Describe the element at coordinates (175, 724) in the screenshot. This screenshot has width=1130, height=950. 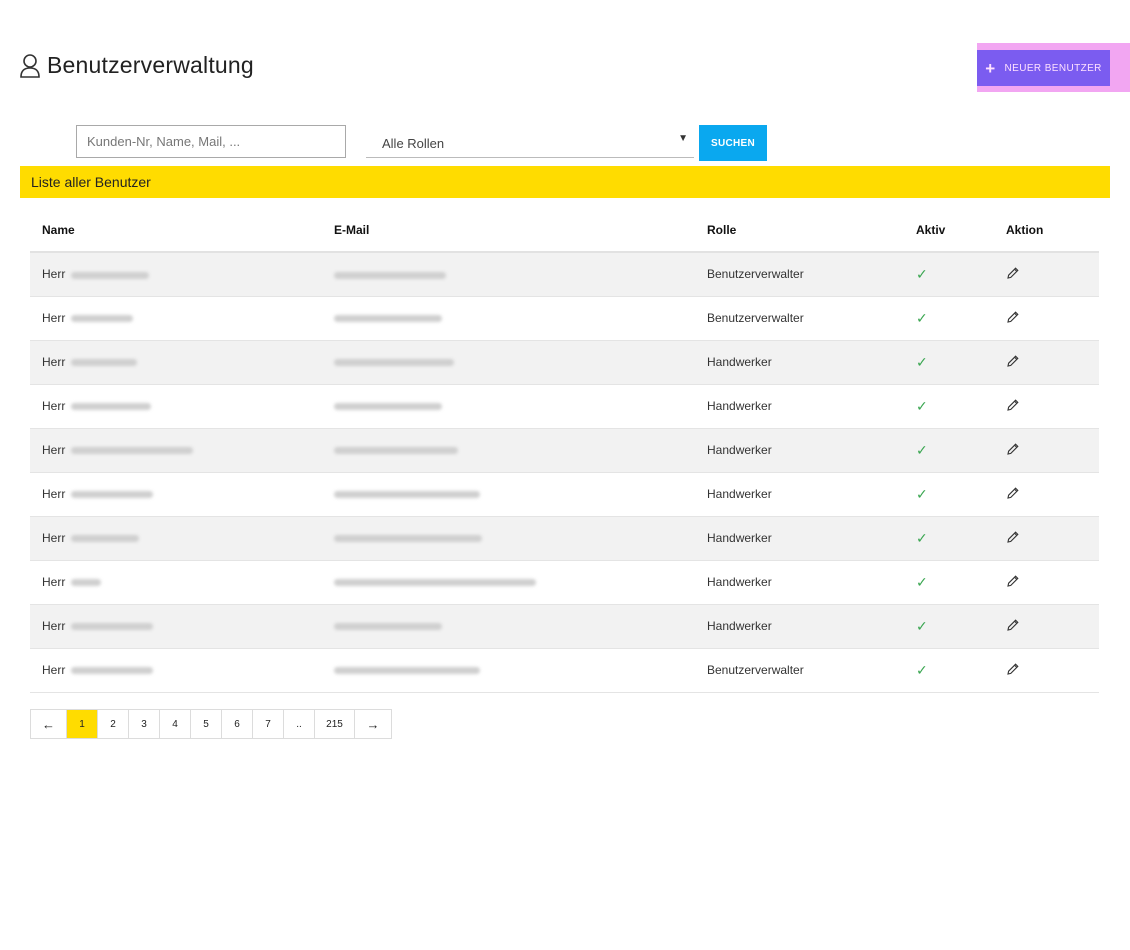
I see `pagination-page: 4` at that location.